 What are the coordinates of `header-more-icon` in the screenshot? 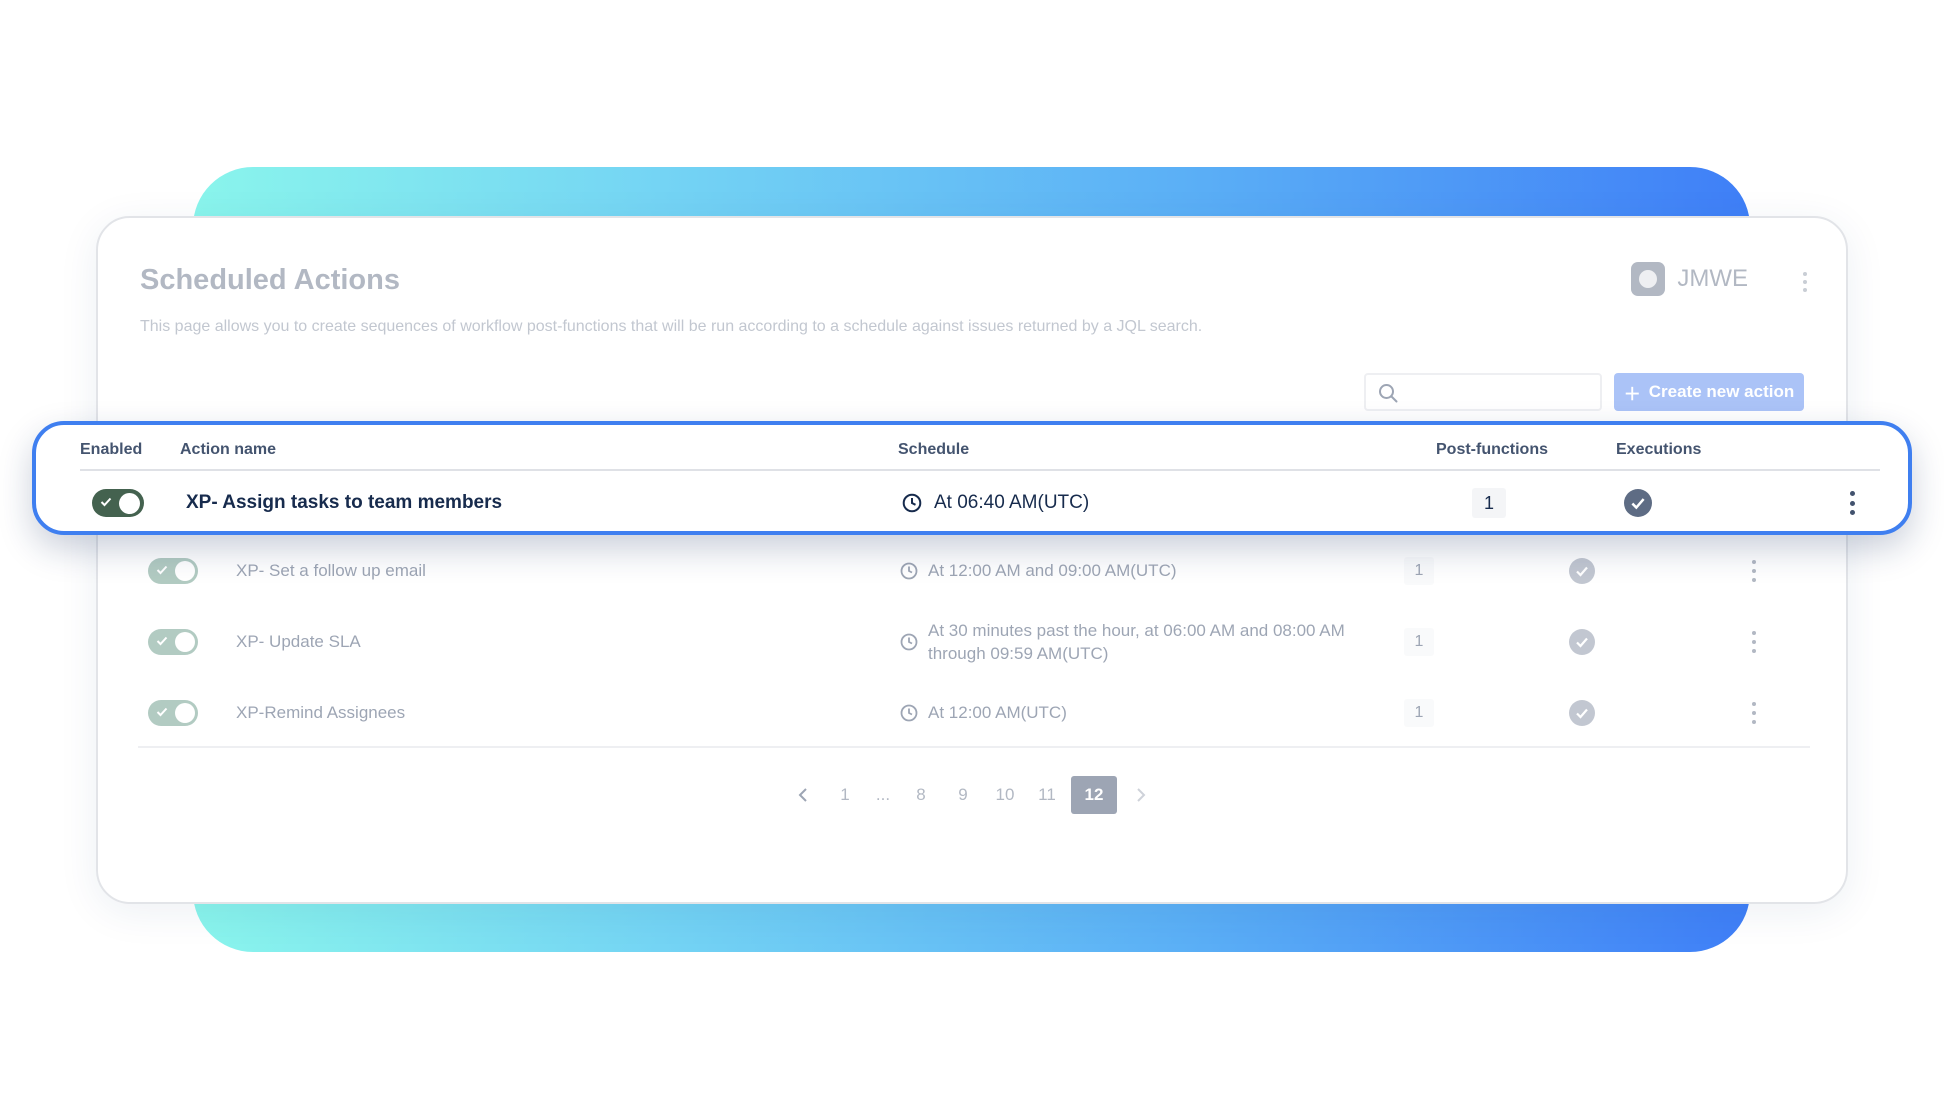 It's located at (1805, 282).